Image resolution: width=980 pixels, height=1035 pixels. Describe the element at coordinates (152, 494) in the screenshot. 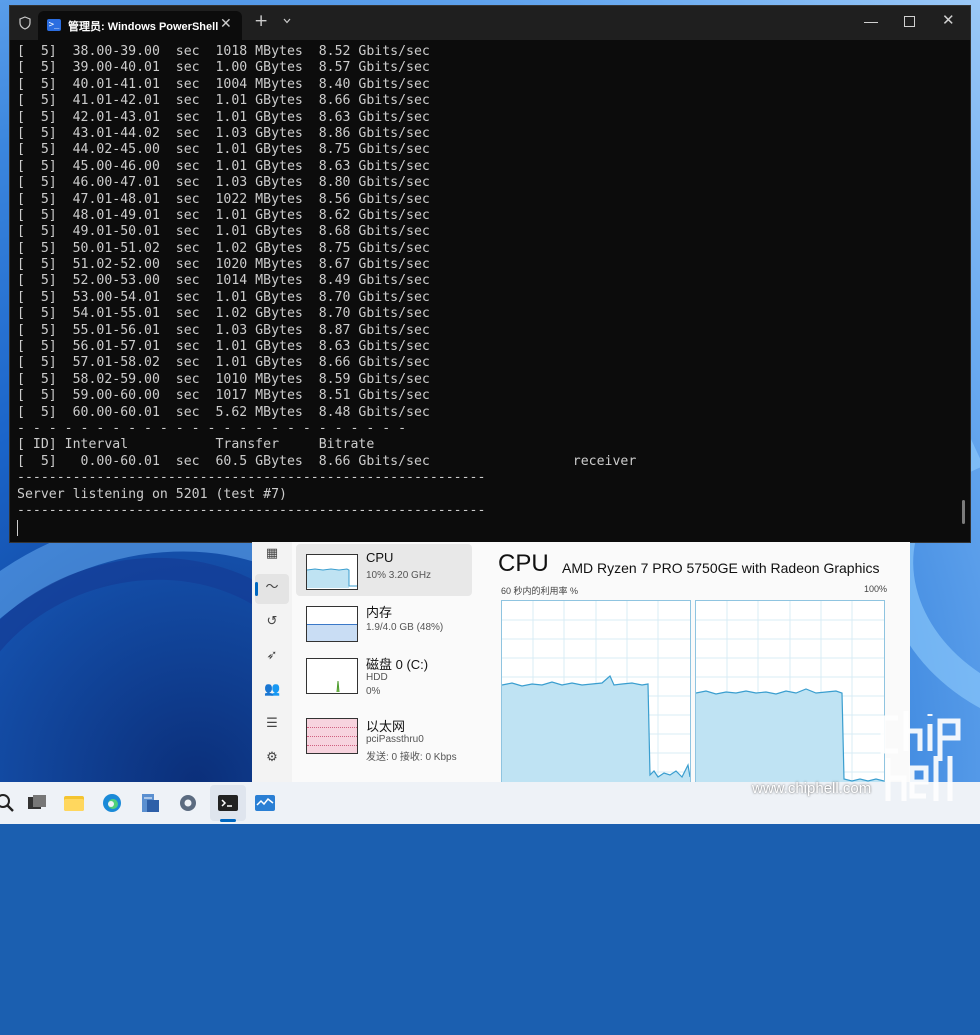

I see `console-line: Server listening on 5201 (test #7)` at that location.